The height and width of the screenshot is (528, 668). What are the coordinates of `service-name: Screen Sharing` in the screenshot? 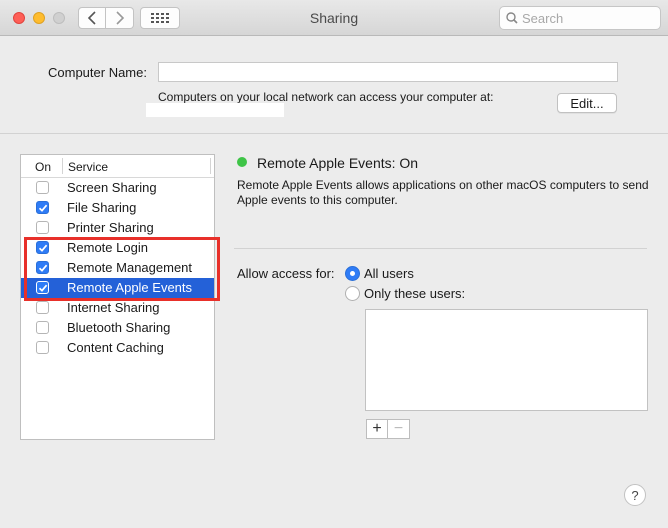 It's located at (112, 187).